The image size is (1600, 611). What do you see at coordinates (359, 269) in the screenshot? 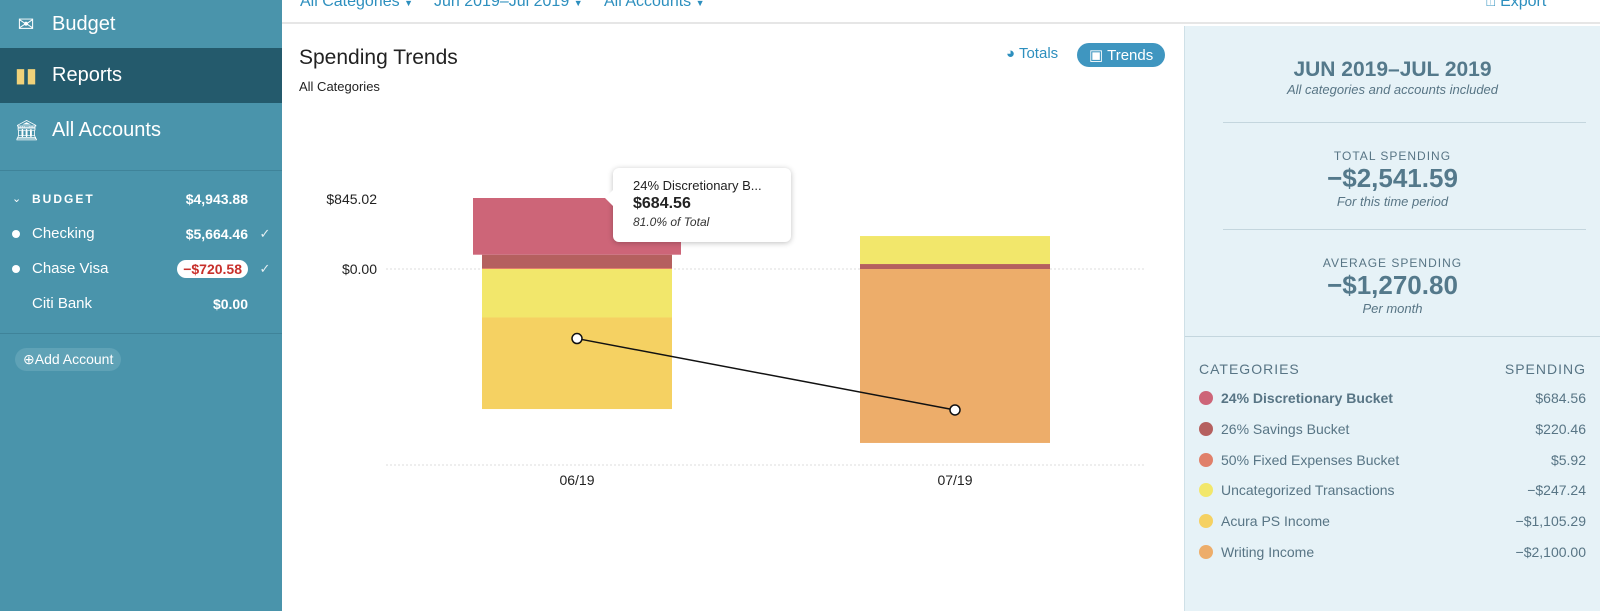
I see `y-tick-label: $0.00` at bounding box center [359, 269].